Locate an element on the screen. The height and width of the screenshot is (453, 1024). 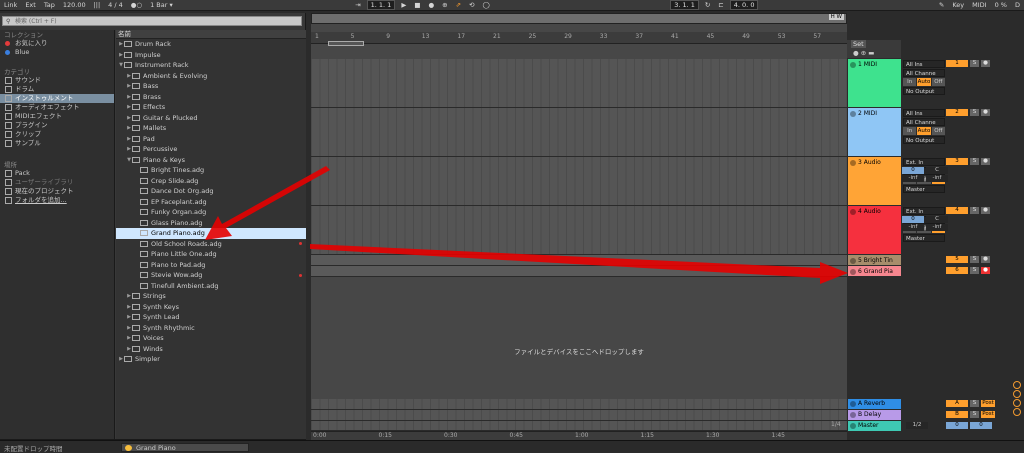
folder-item: ▶ Ambient & Evolving is located at coordinates (211, 76).